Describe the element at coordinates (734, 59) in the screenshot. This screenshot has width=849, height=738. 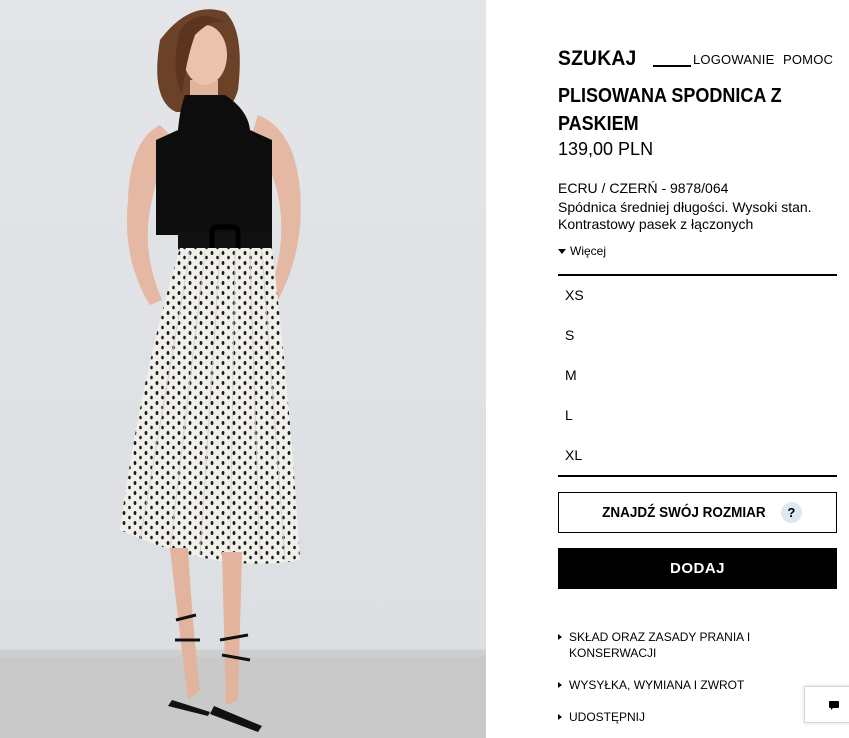
I see `login-link: LOGOWANIE` at that location.